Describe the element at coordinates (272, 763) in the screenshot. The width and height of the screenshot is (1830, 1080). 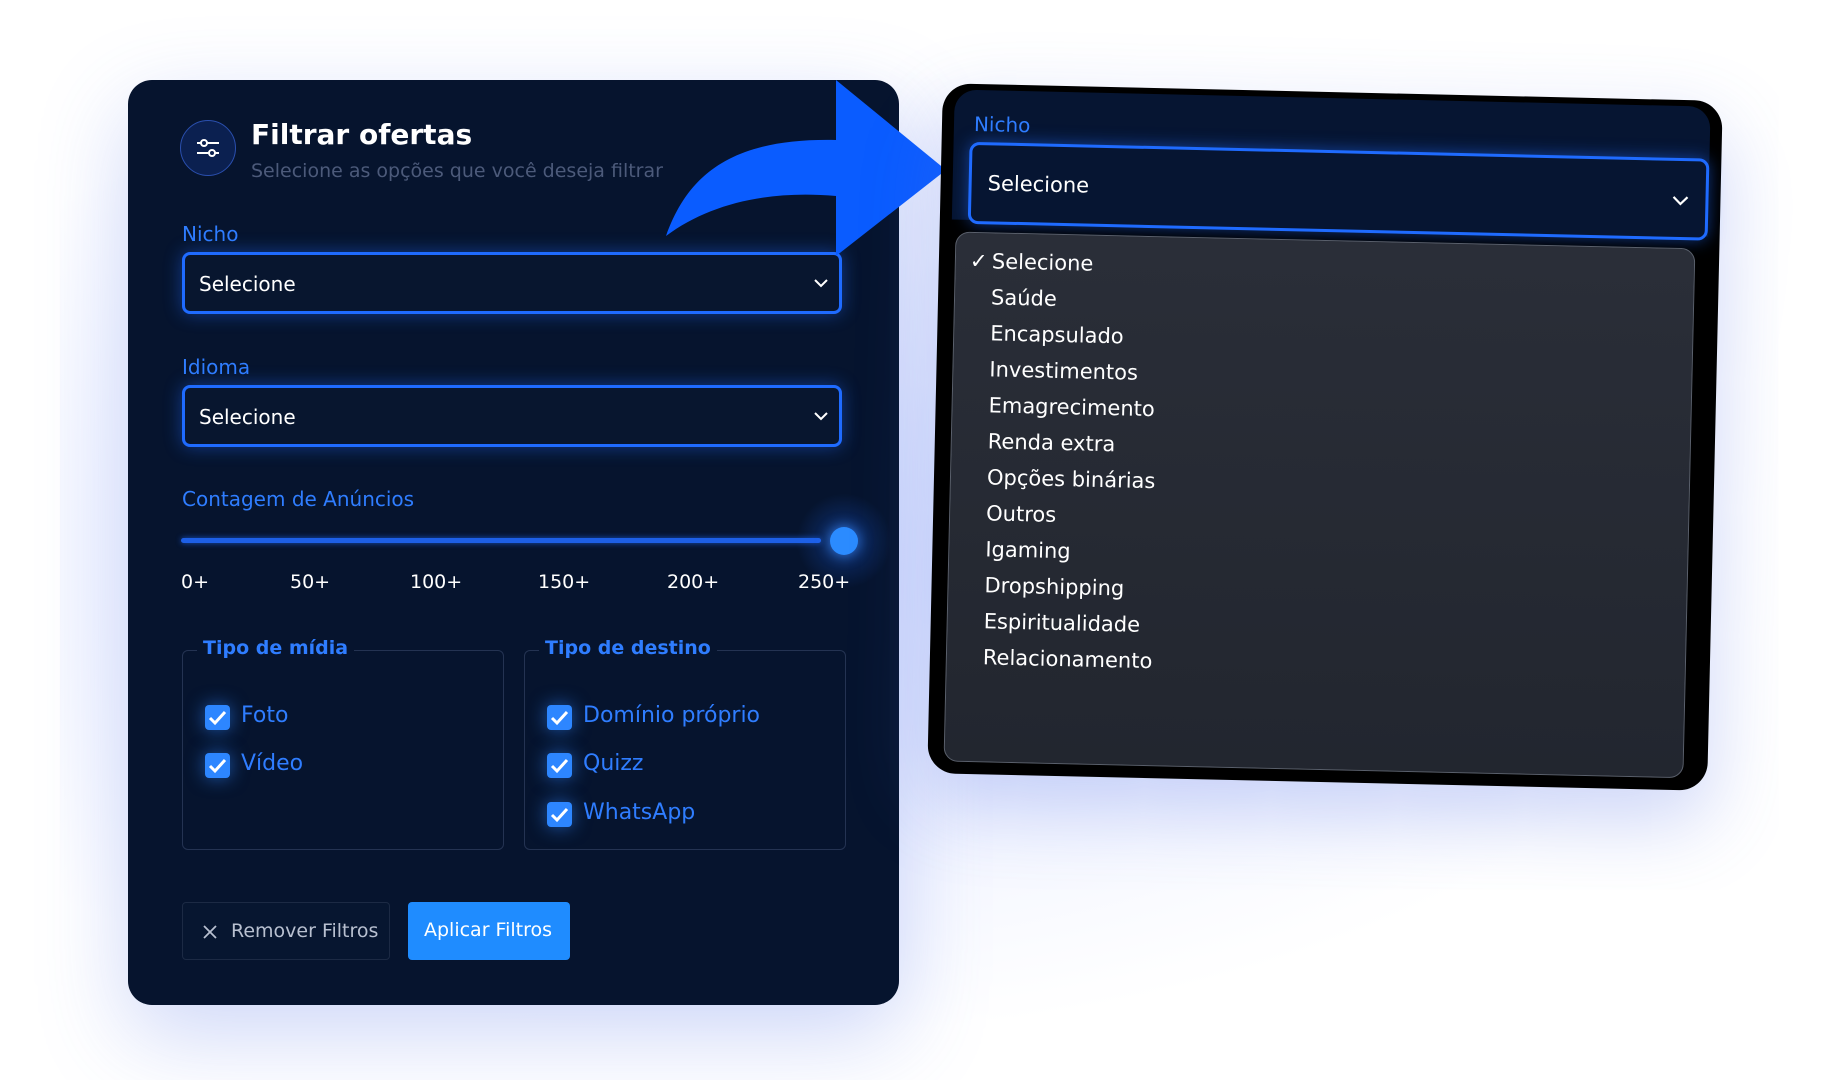
I see `media-option-label: Vídeo` at that location.